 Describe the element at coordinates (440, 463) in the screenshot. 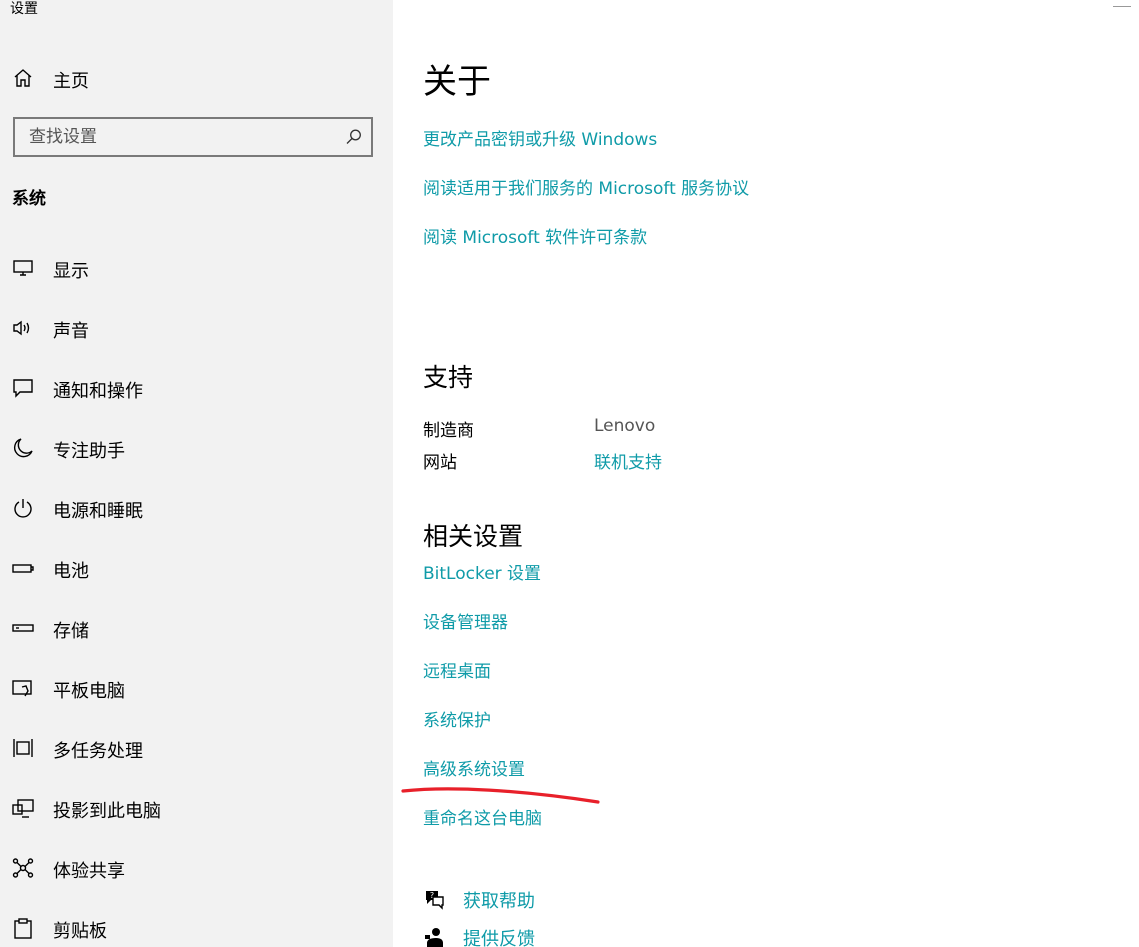

I see `website-label: 网站` at that location.